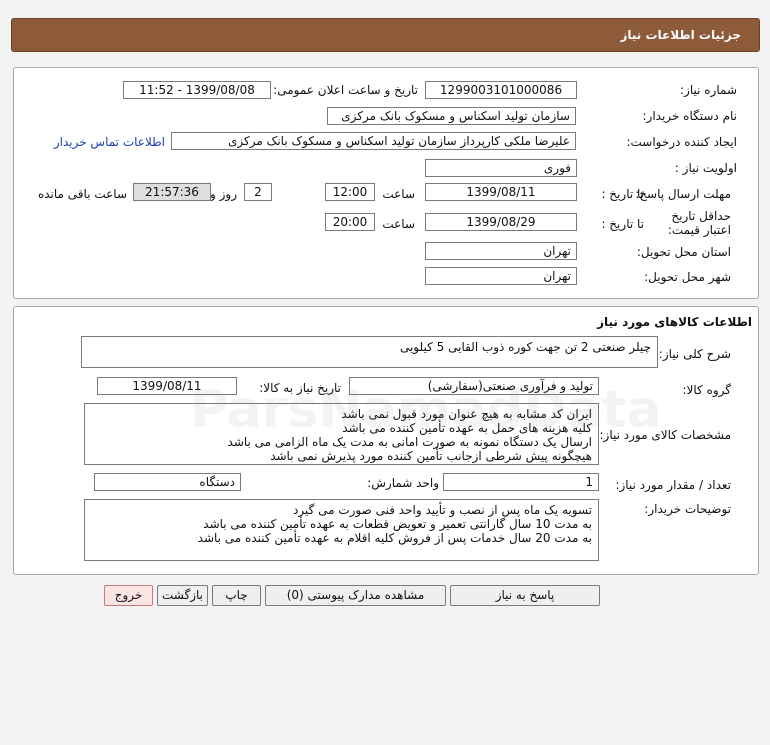  Describe the element at coordinates (674, 322) in the screenshot. I see `goods-section-title: اطلاعات کالاهای مورد نیاز` at that location.